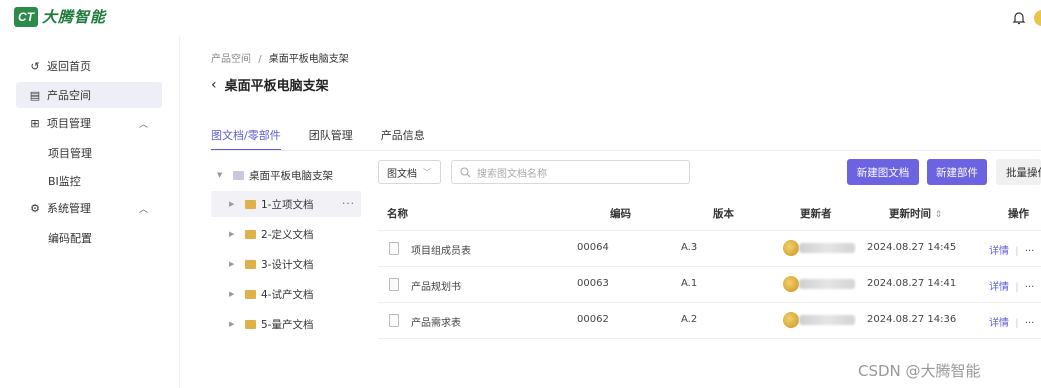 This screenshot has height=388, width=1041. What do you see at coordinates (816, 214) in the screenshot?
I see `col-updater: 更新者` at bounding box center [816, 214].